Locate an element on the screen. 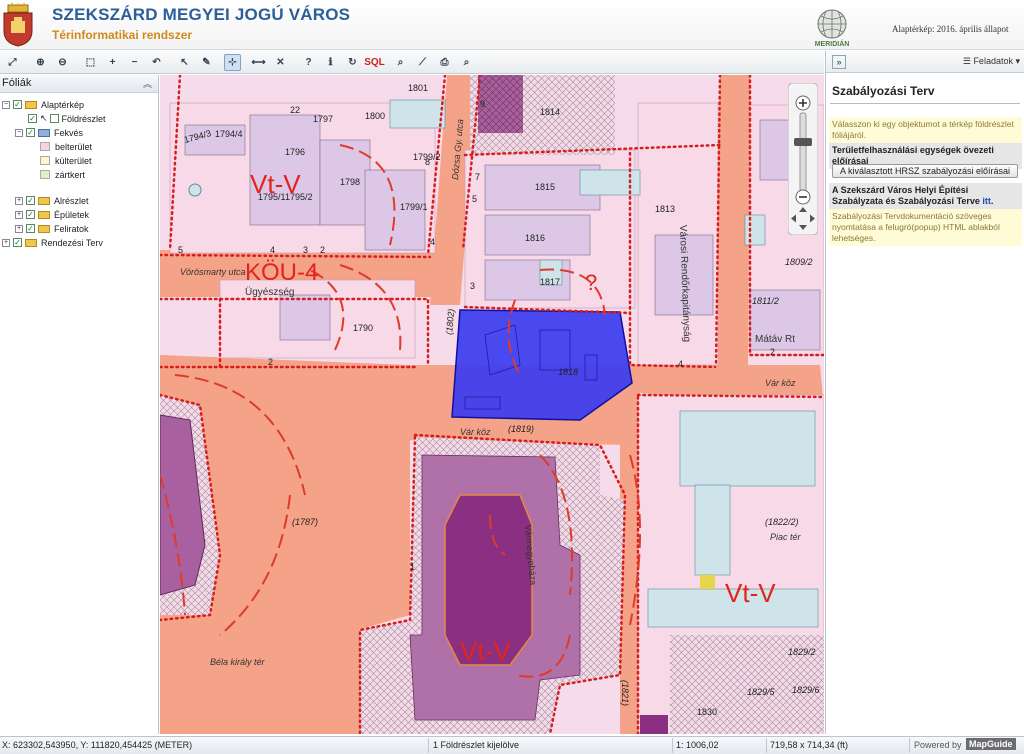 Image resolution: width=1024 pixels, height=754 pixels. zoom-slider-handle is located at coordinates (803, 142).